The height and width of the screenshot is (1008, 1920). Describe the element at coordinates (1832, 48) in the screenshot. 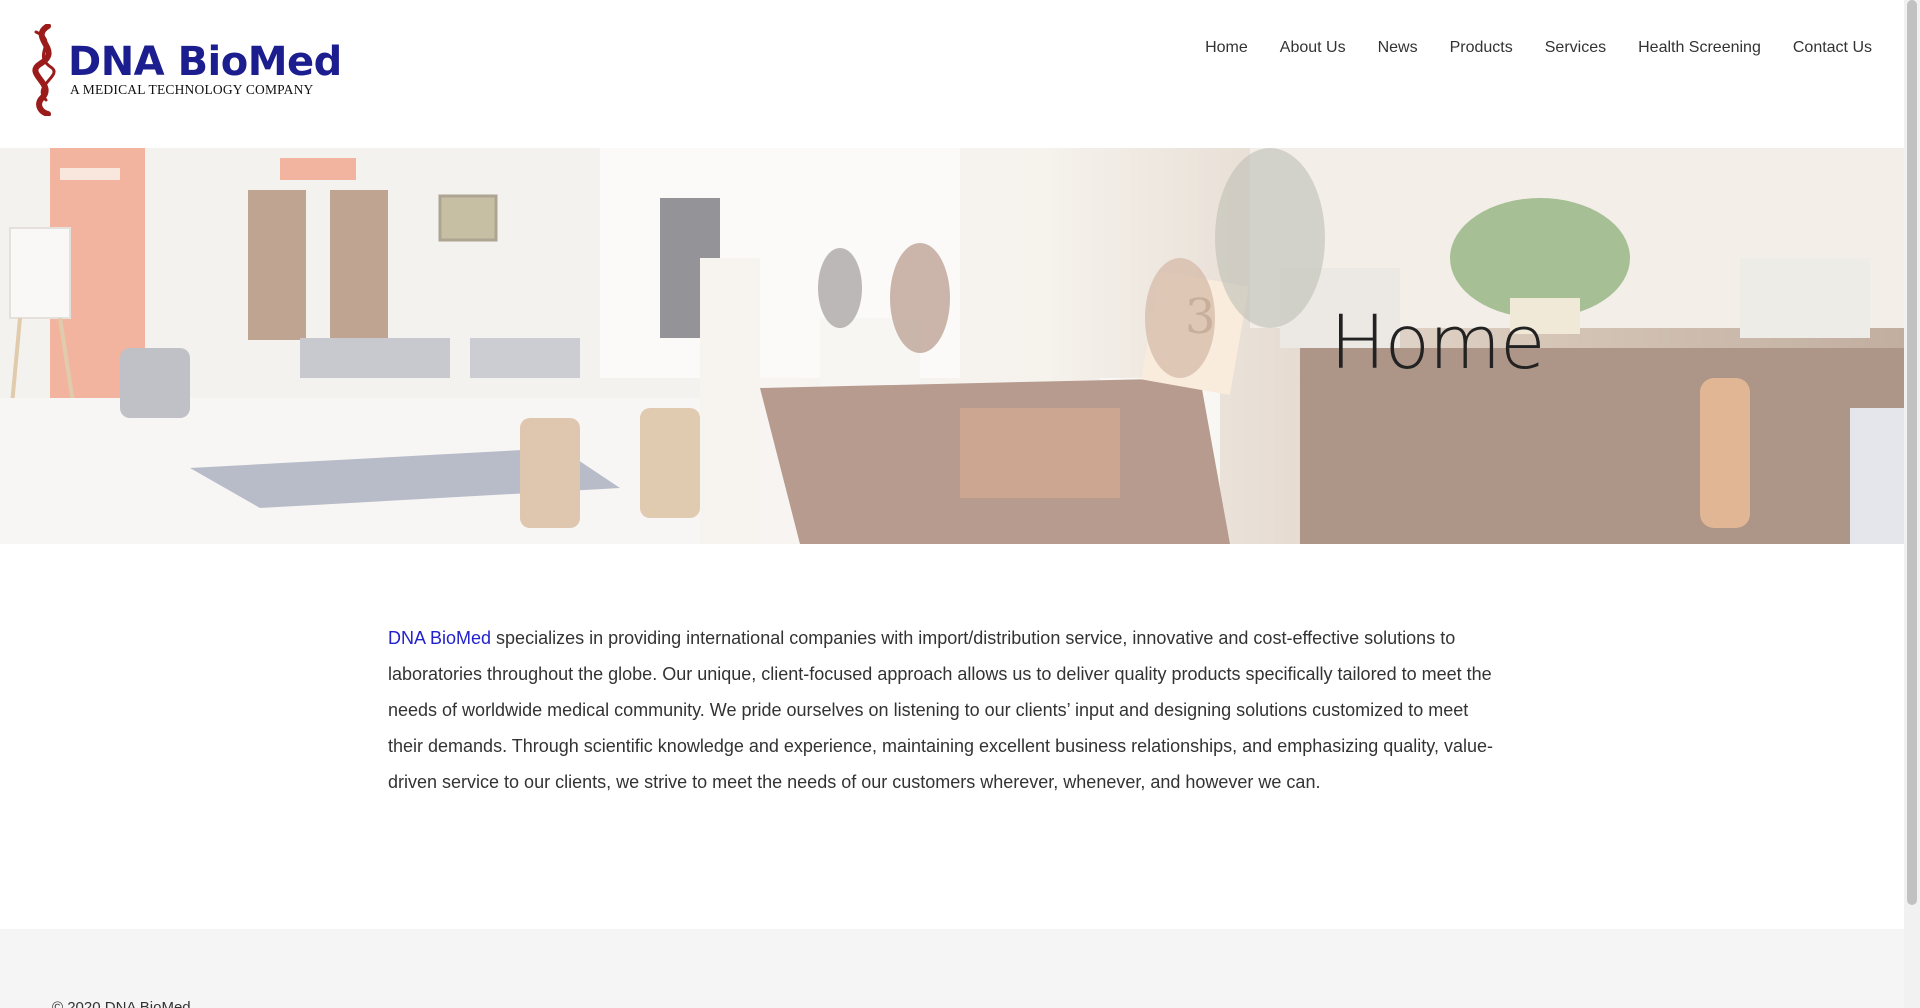

I see `nav-contact-us: Contact Us` at that location.